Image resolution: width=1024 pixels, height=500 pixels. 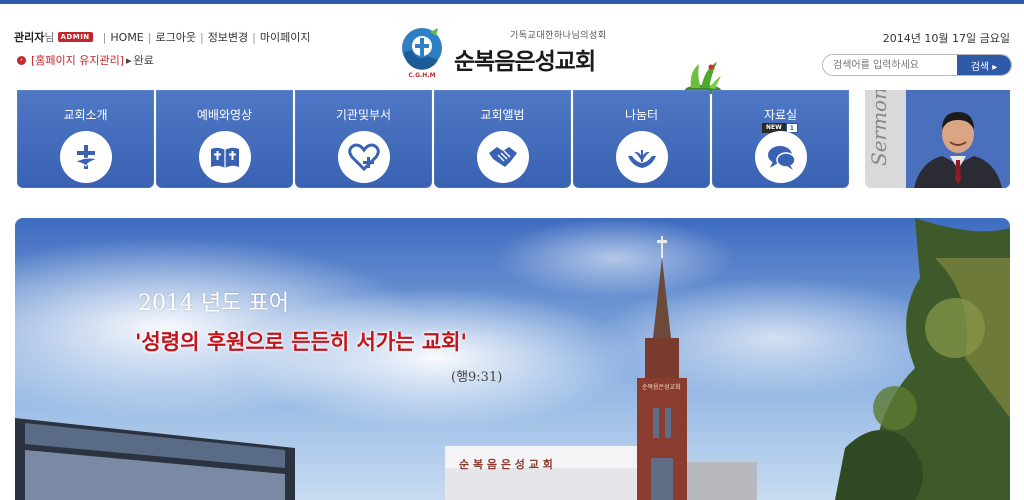 I want to click on nav-item-departments: 기관및부서, so click(x=363, y=139).